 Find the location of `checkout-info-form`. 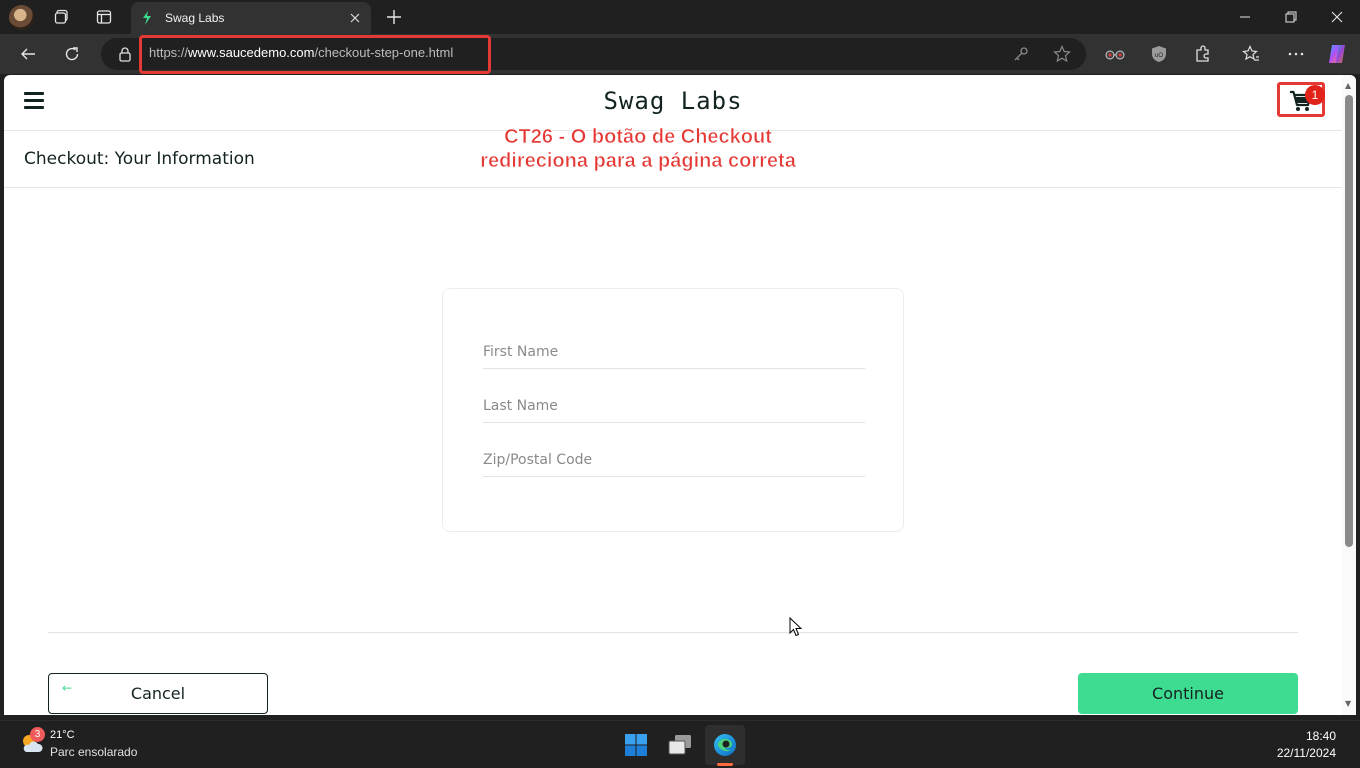

checkout-info-form is located at coordinates (673, 410).